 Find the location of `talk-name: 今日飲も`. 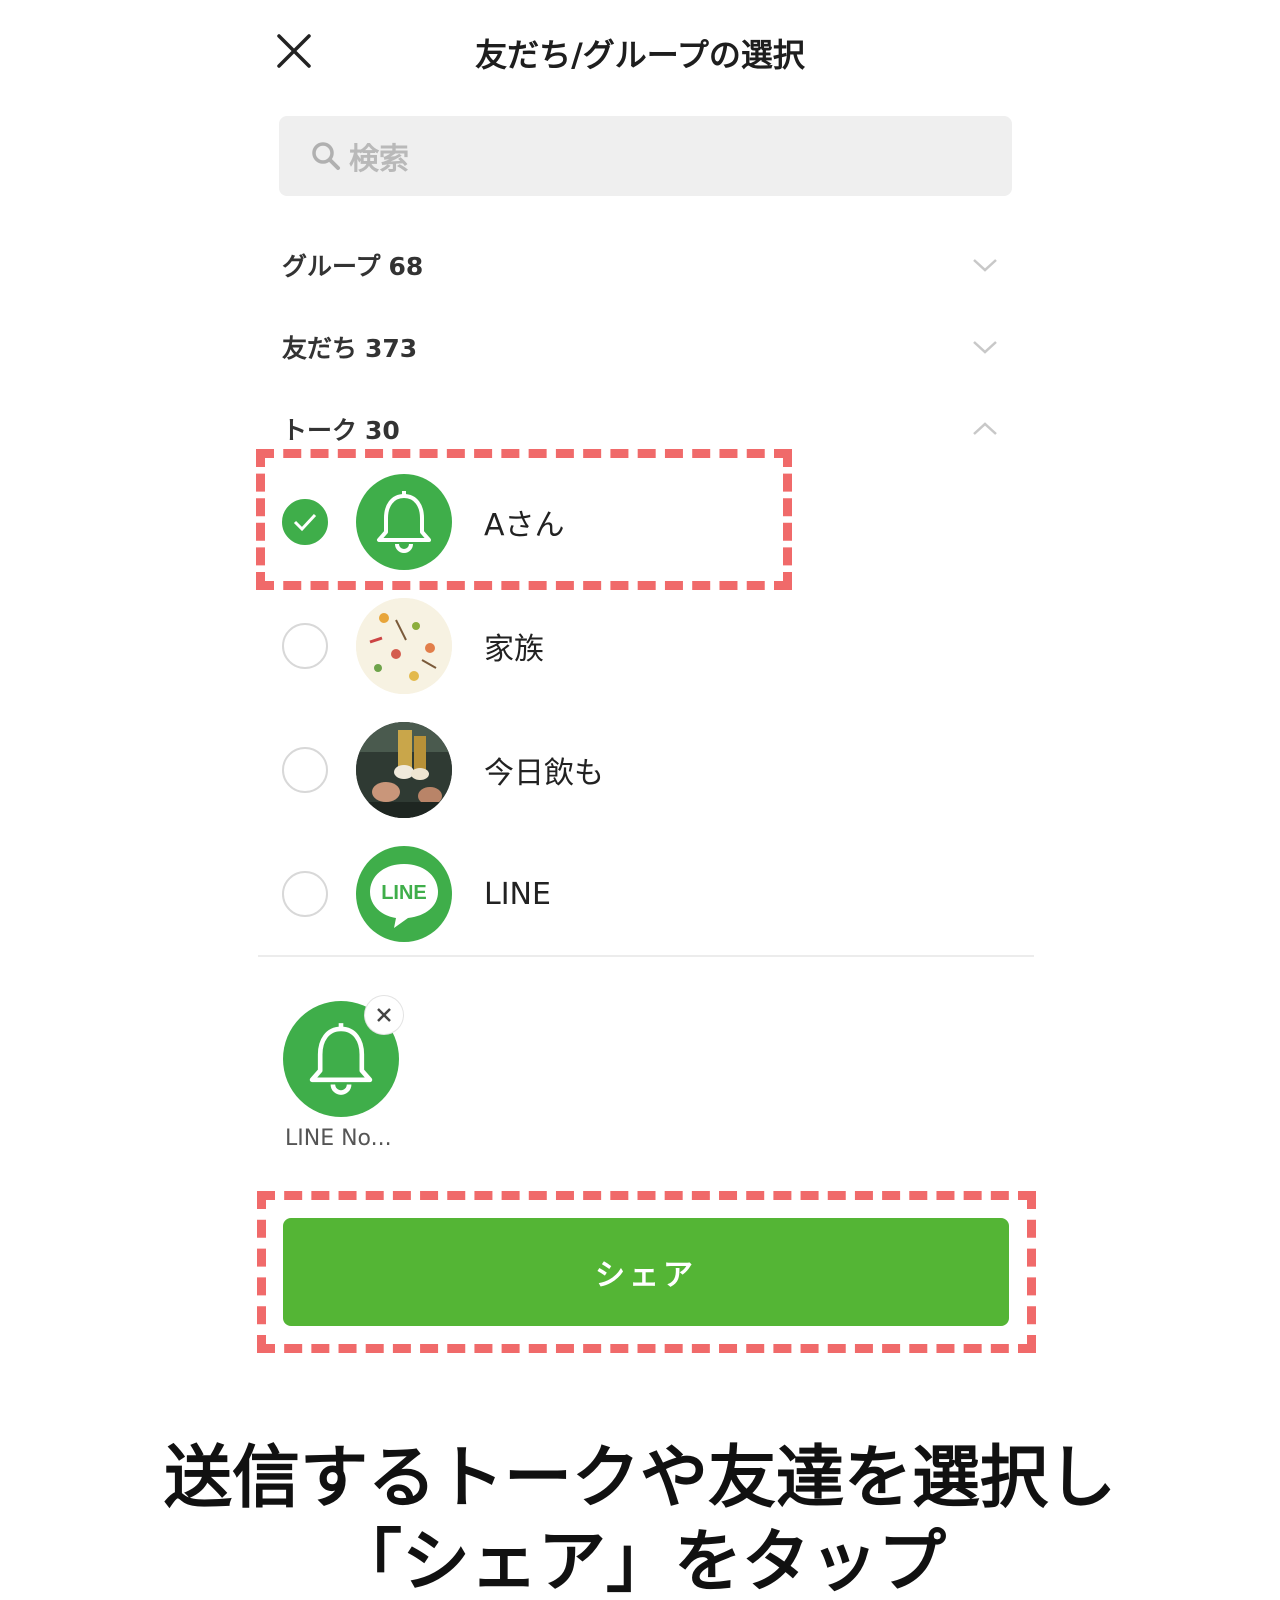

talk-name: 今日飲も is located at coordinates (544, 773).